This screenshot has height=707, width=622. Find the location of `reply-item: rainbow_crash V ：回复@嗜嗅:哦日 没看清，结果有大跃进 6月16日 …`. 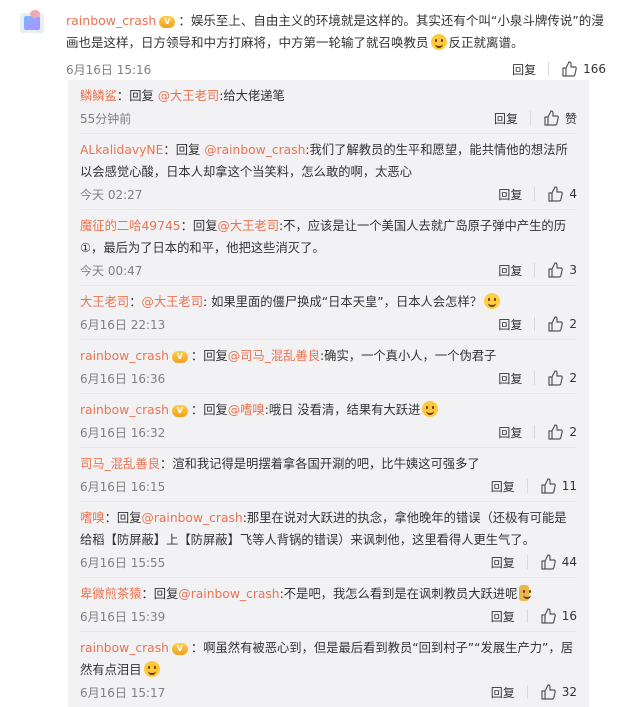

reply-item: rainbow_crash V ：回复@嗜嗅:哦日 没看清，结果有大跃进 6月16日 … is located at coordinates (328, 421).